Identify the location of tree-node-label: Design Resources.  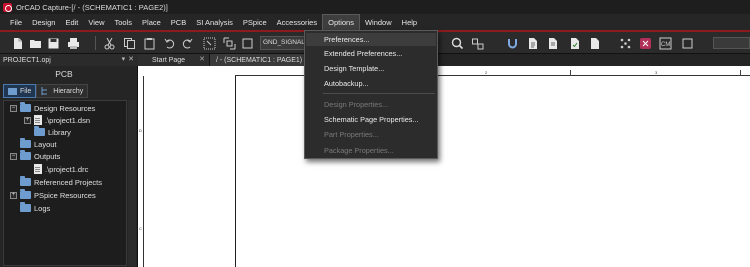
(65, 108).